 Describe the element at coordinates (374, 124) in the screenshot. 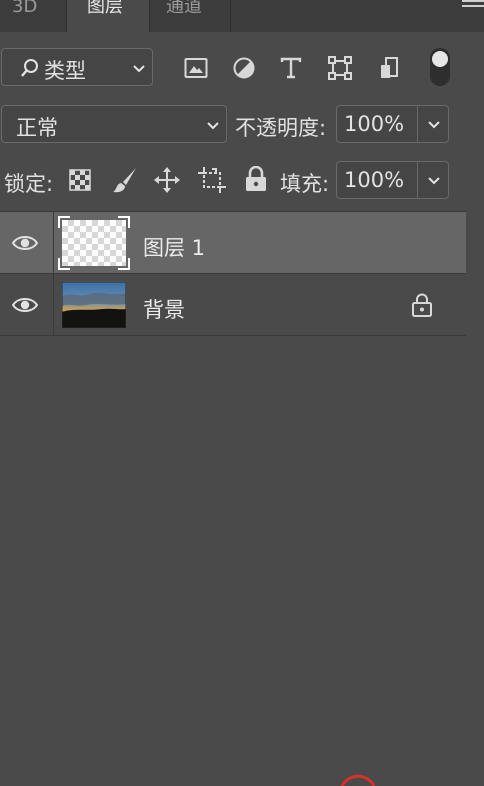

I see `opacity-value: 100%` at that location.